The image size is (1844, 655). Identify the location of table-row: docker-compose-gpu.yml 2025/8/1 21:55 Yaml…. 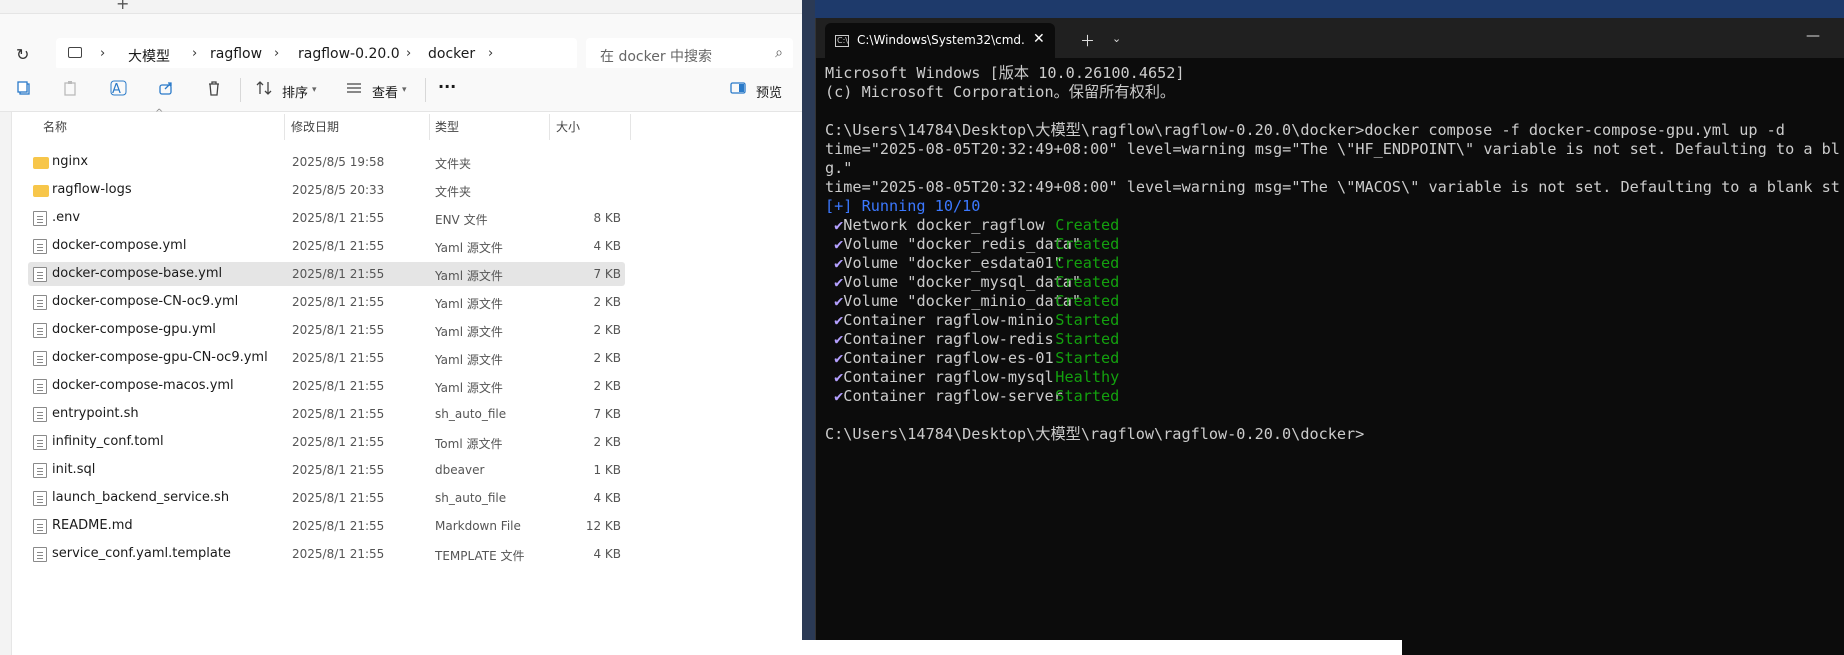
(326, 330).